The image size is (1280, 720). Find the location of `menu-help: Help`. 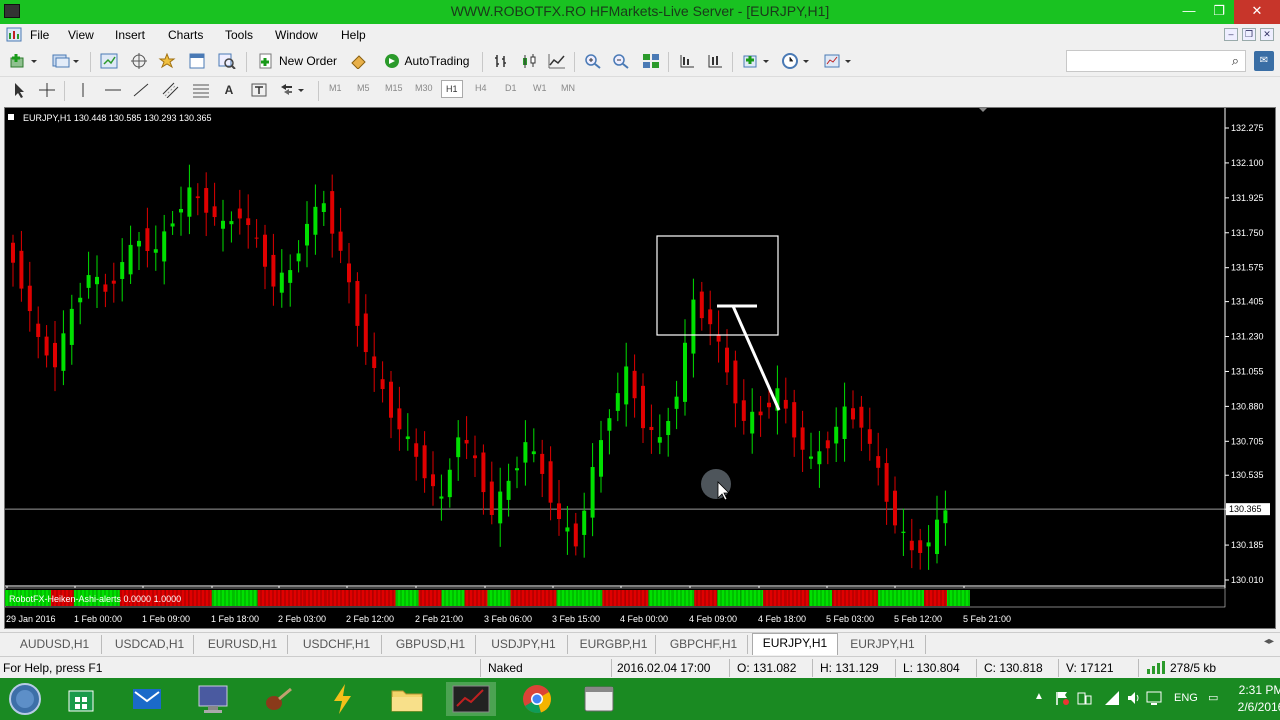

menu-help: Help is located at coordinates (353, 35).